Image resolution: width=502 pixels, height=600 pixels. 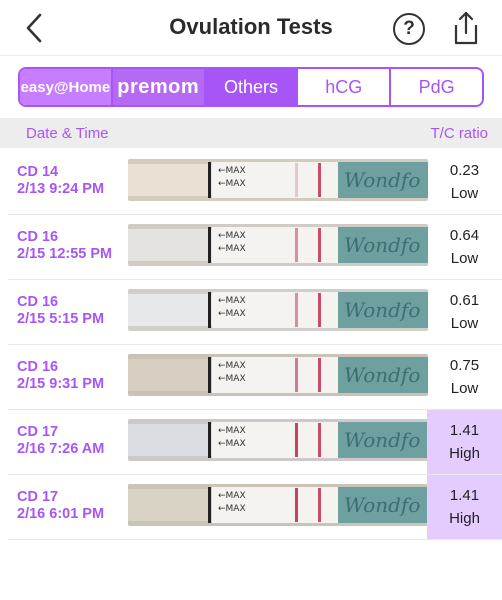 What do you see at coordinates (464, 377) in the screenshot?
I see `tc-ratio-cell: 0.75 Low` at bounding box center [464, 377].